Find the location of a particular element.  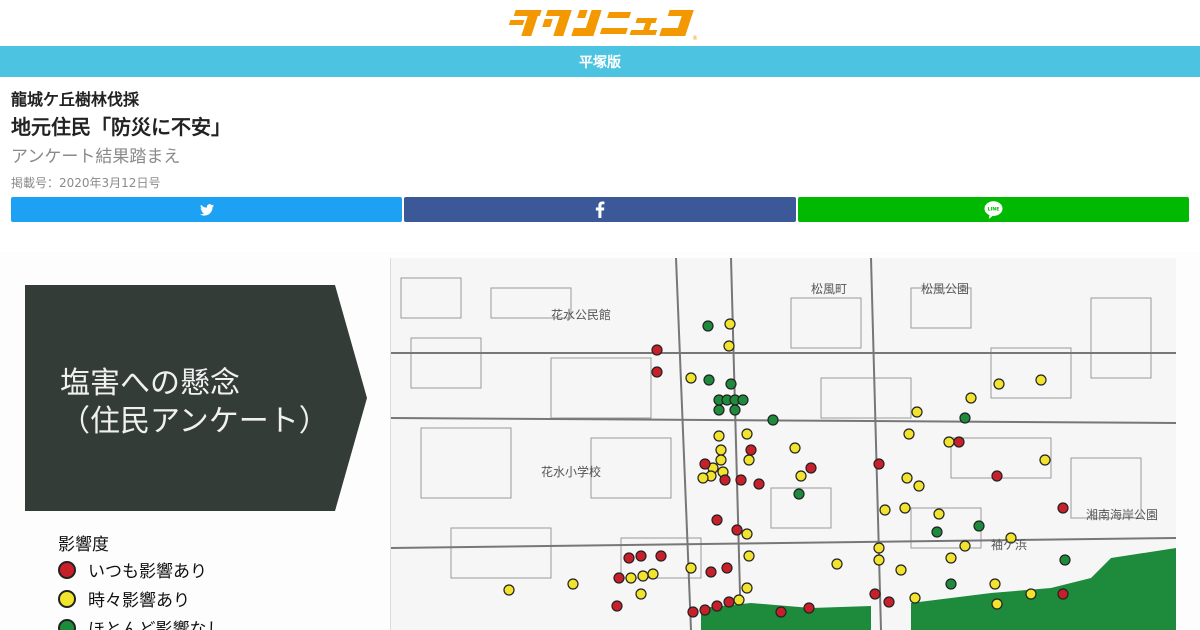

legend-item-rarely: ほとんど影響なし is located at coordinates (141, 622).